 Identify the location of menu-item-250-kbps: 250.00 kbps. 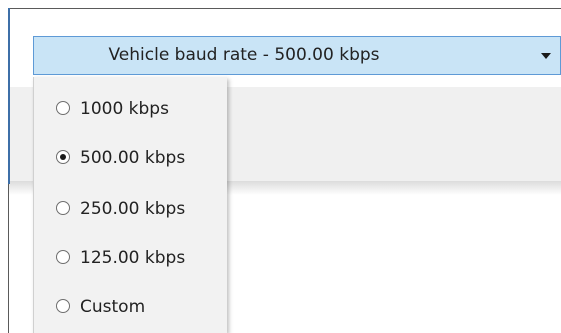
(131, 209).